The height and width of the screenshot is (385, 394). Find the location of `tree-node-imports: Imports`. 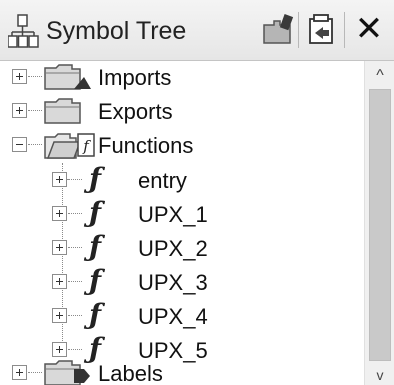

tree-node-imports: Imports is located at coordinates (182, 77).